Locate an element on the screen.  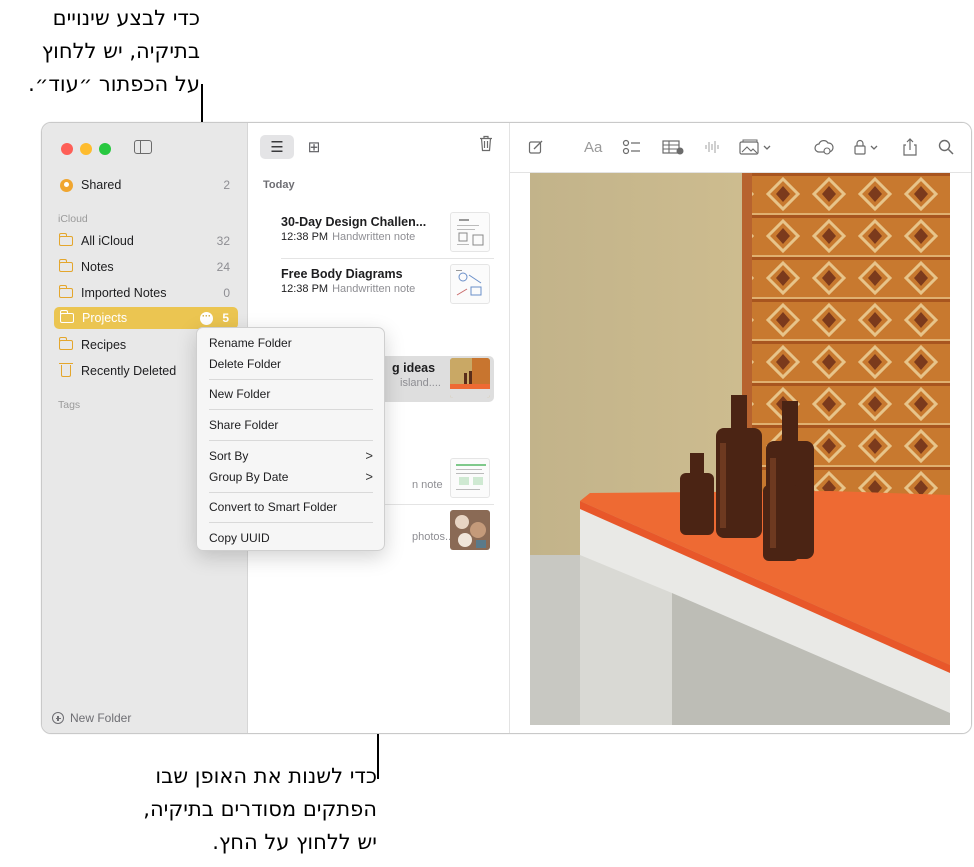
menu-item-copy-uuid: Copy UUID is located at coordinates (292, 539).